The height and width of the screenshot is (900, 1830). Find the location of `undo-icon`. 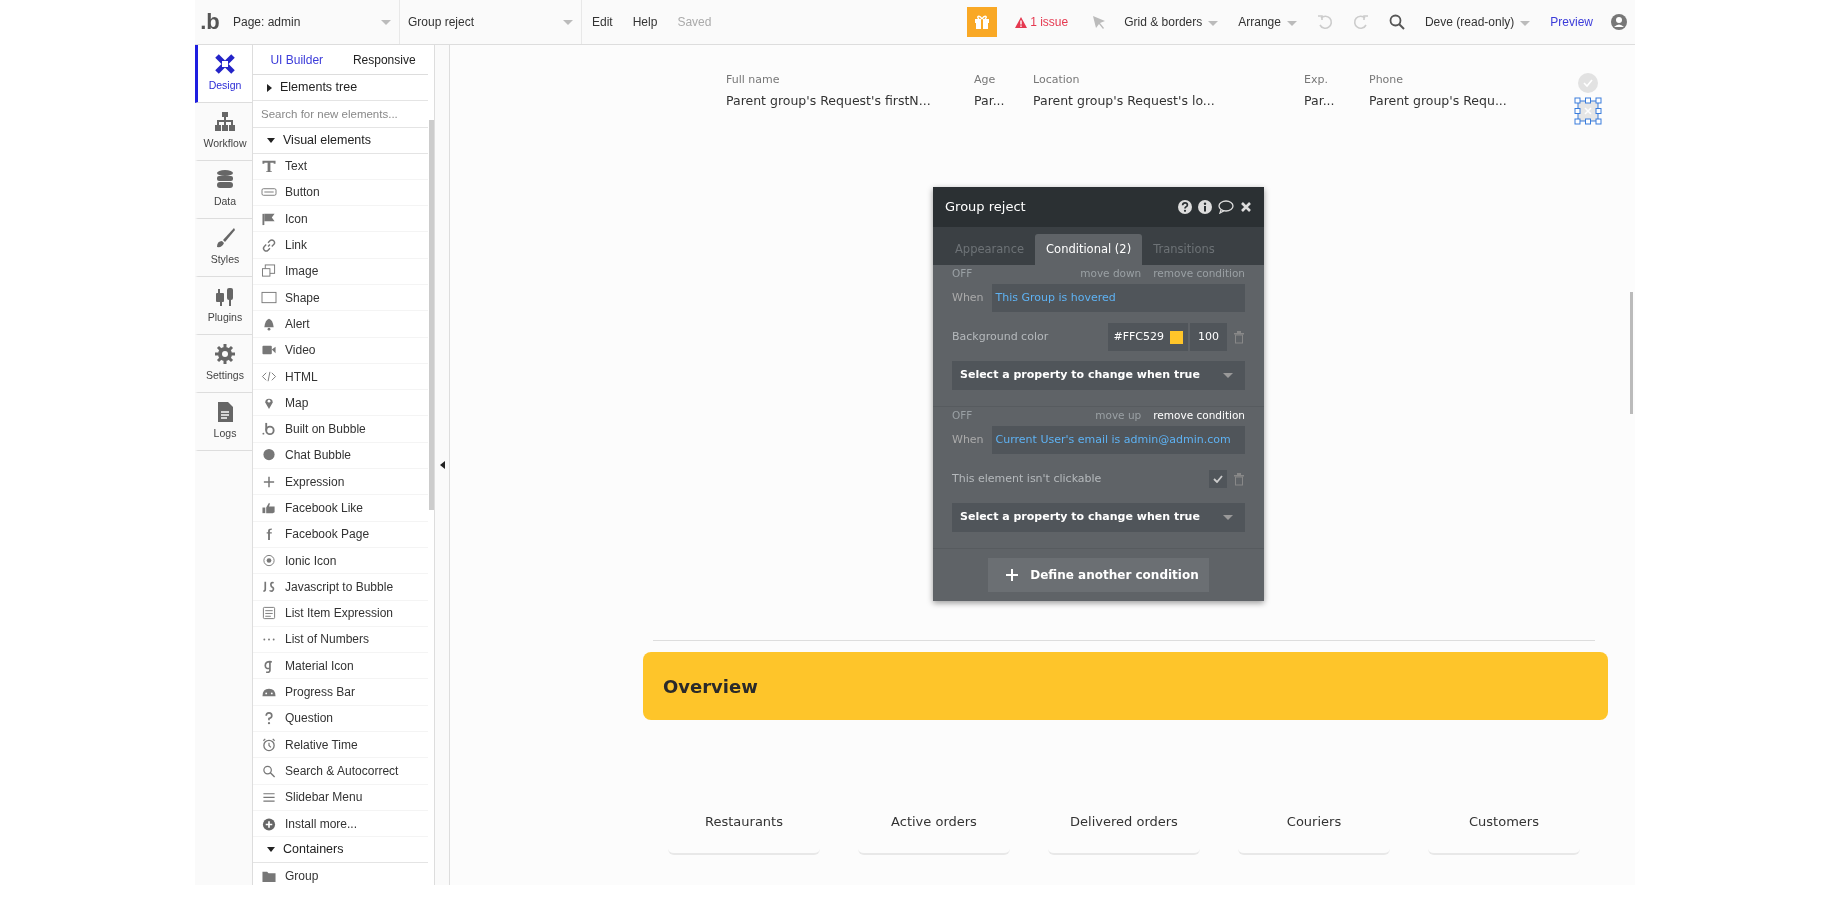

undo-icon is located at coordinates (1324, 22).